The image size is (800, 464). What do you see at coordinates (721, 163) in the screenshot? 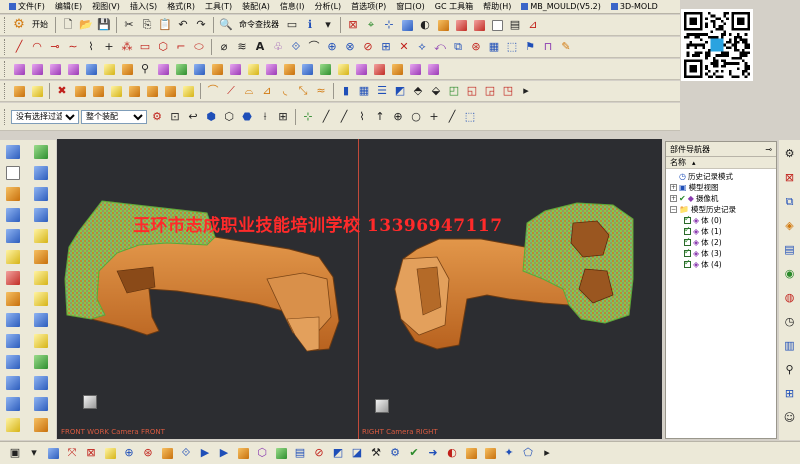
I see `navigator-column-header: 名称 ▴` at bounding box center [721, 163].